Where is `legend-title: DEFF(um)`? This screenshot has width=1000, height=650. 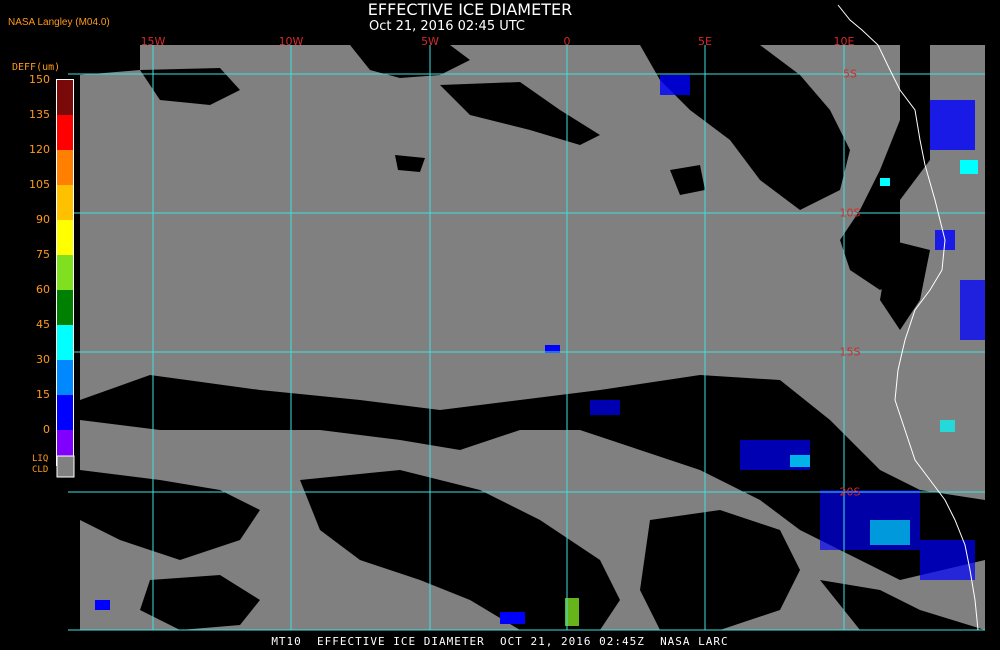
legend-title: DEFF(um) is located at coordinates (36, 67).